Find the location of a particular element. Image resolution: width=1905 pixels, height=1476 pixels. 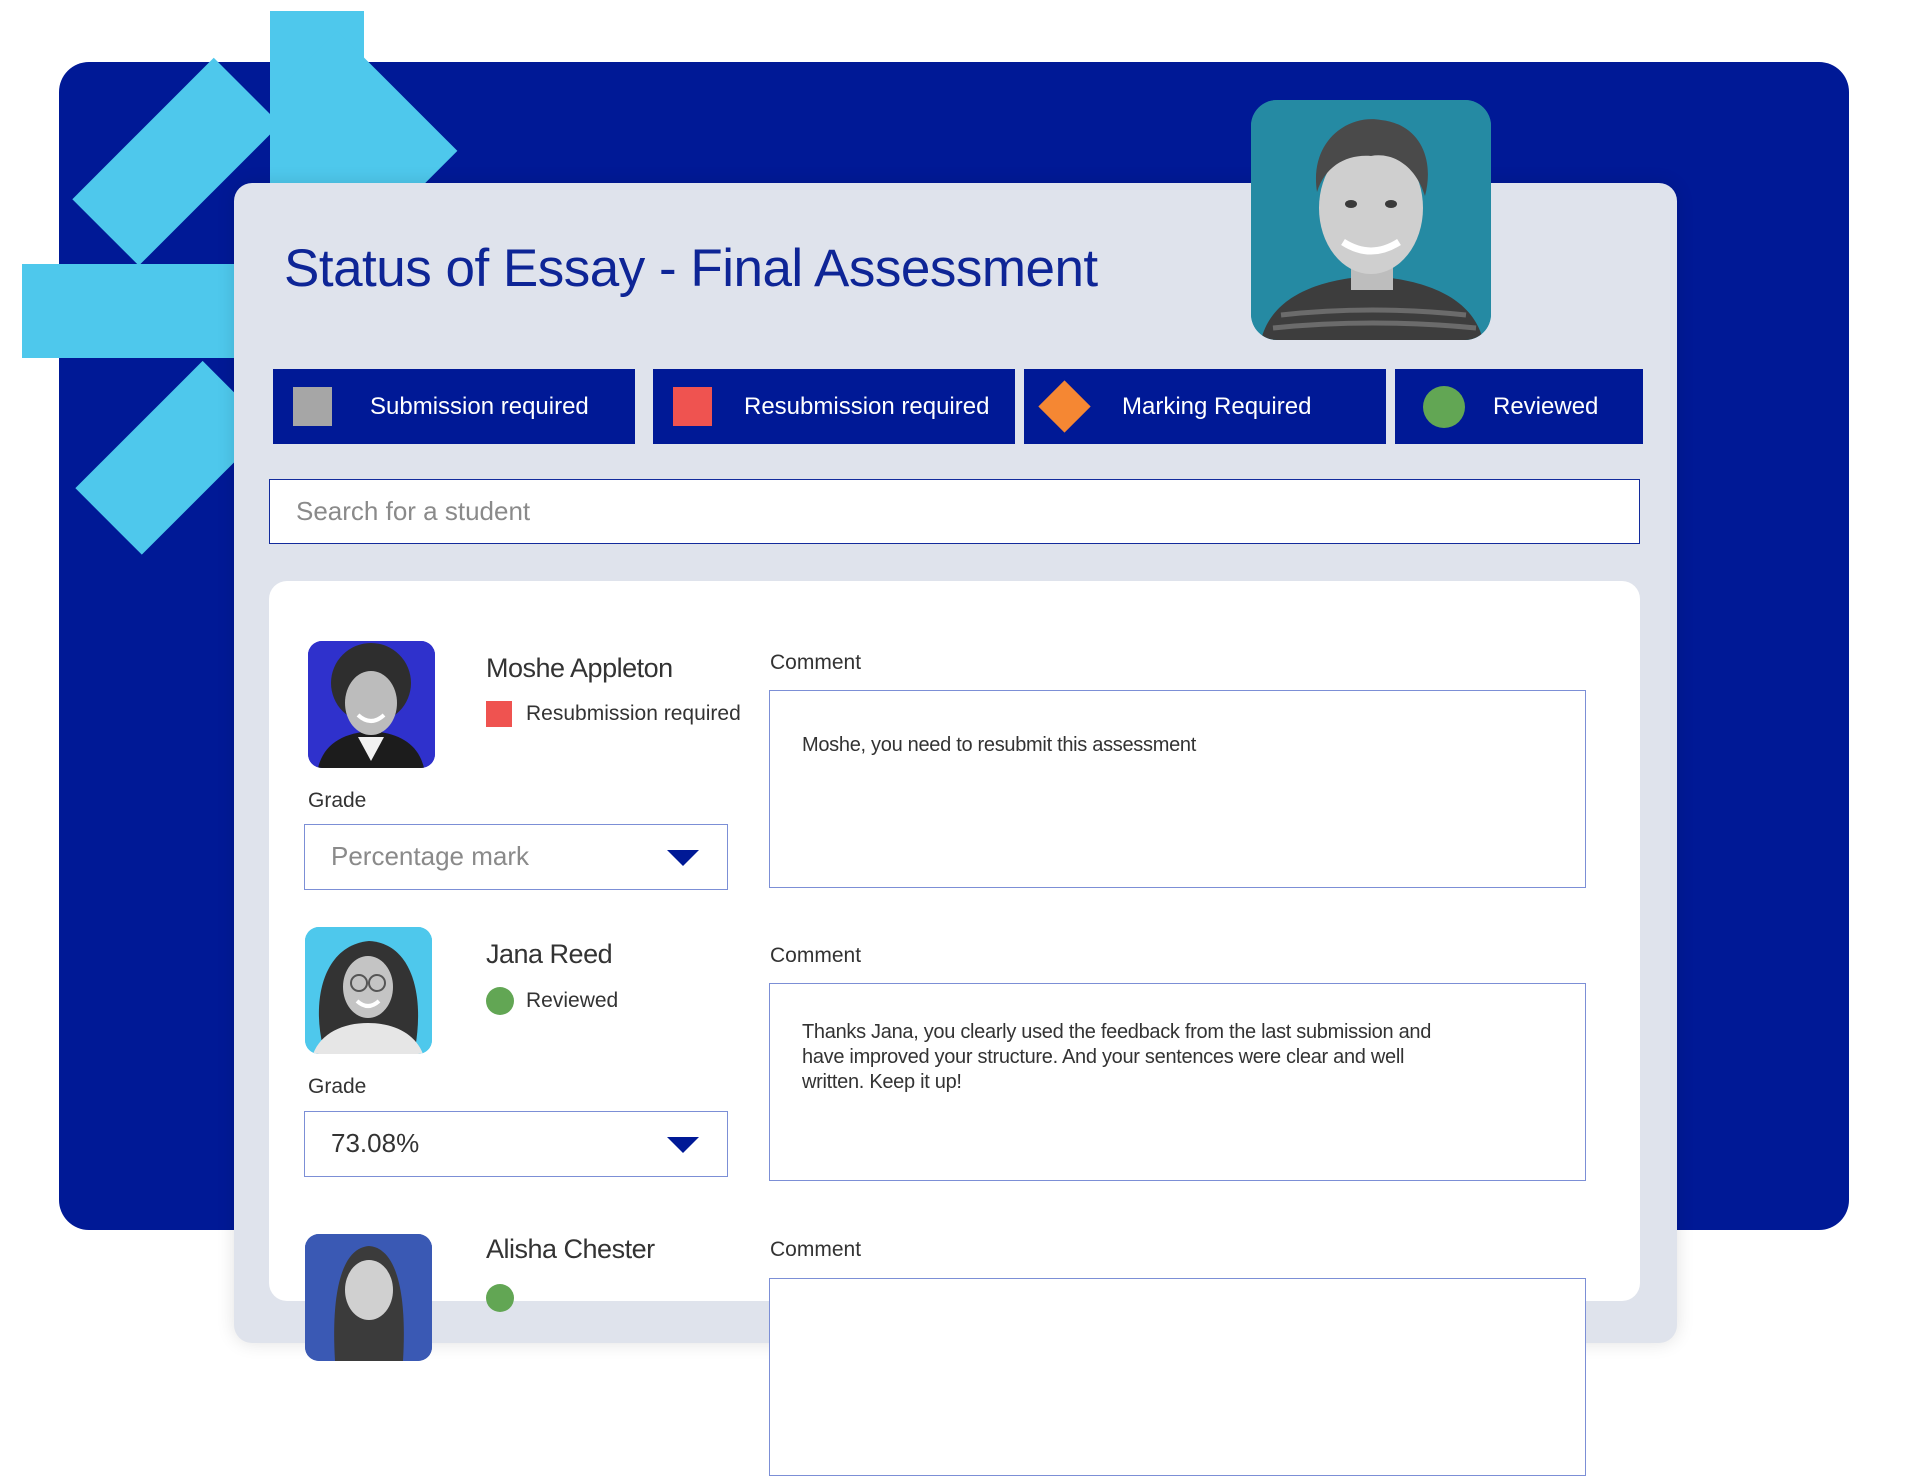

status-badge: Resubmission required is located at coordinates (613, 714).